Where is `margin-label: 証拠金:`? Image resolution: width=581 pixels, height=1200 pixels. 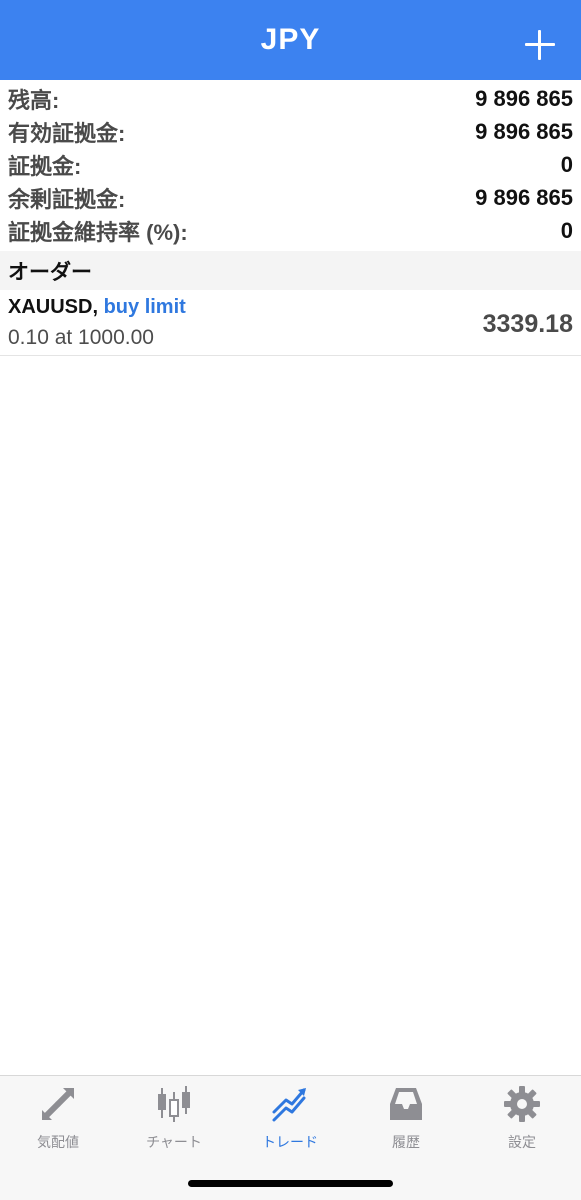
margin-label: 証拠金: is located at coordinates (45, 166).